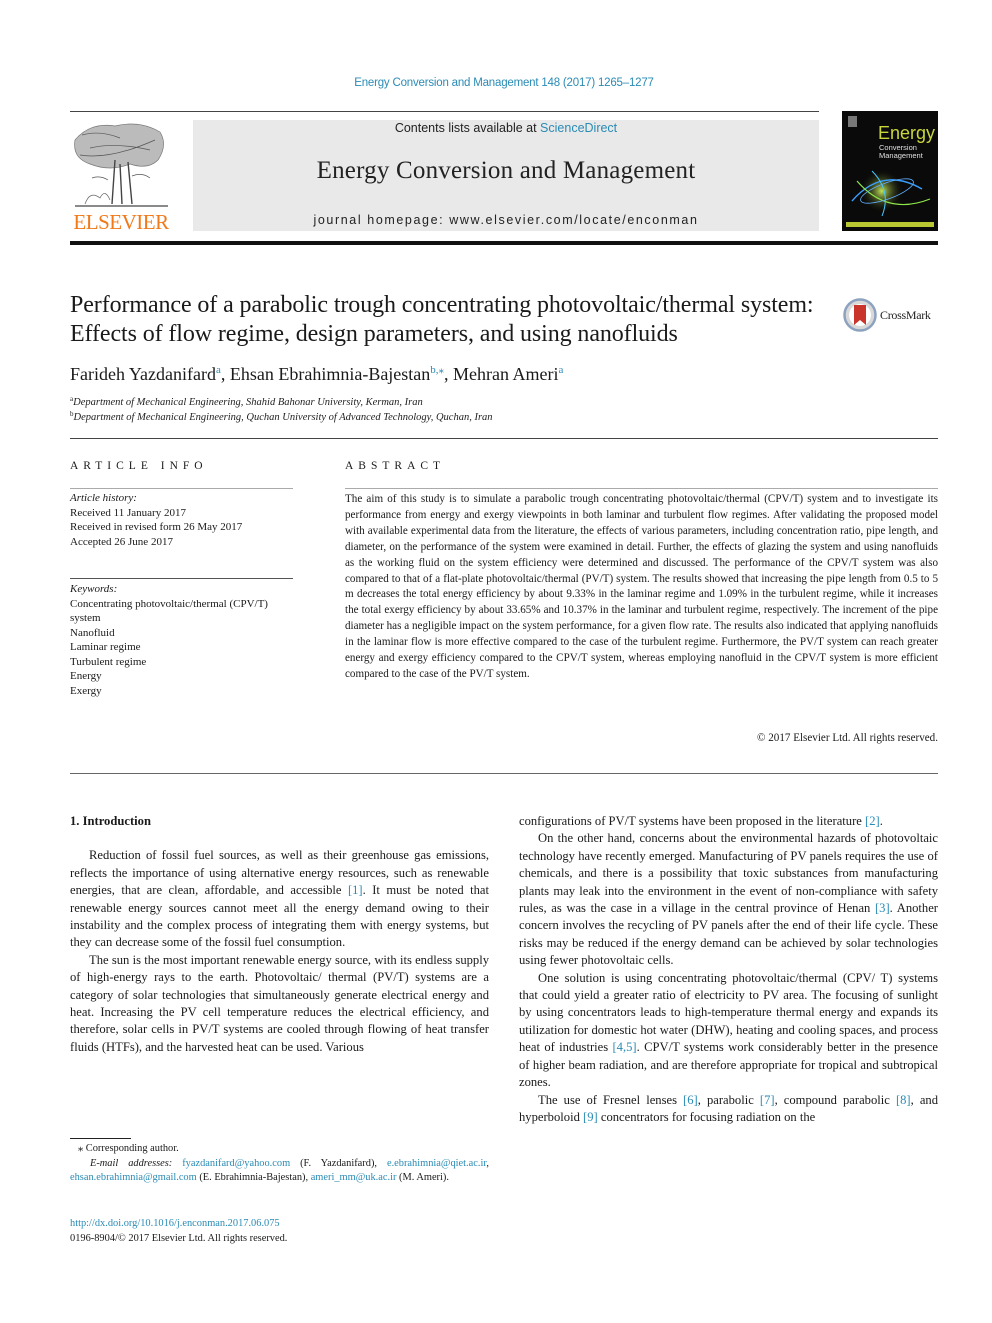 The width and height of the screenshot is (992, 1323). Describe the element at coordinates (143, 374) in the screenshot. I see `author-name: Farideh Yazdanifard` at that location.